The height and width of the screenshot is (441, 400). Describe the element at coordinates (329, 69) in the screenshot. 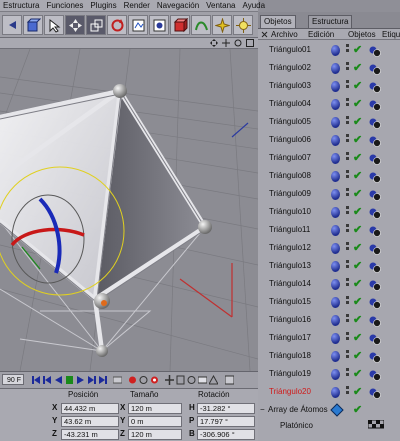

I see `object-row: Triángulo02 ✔` at that location.